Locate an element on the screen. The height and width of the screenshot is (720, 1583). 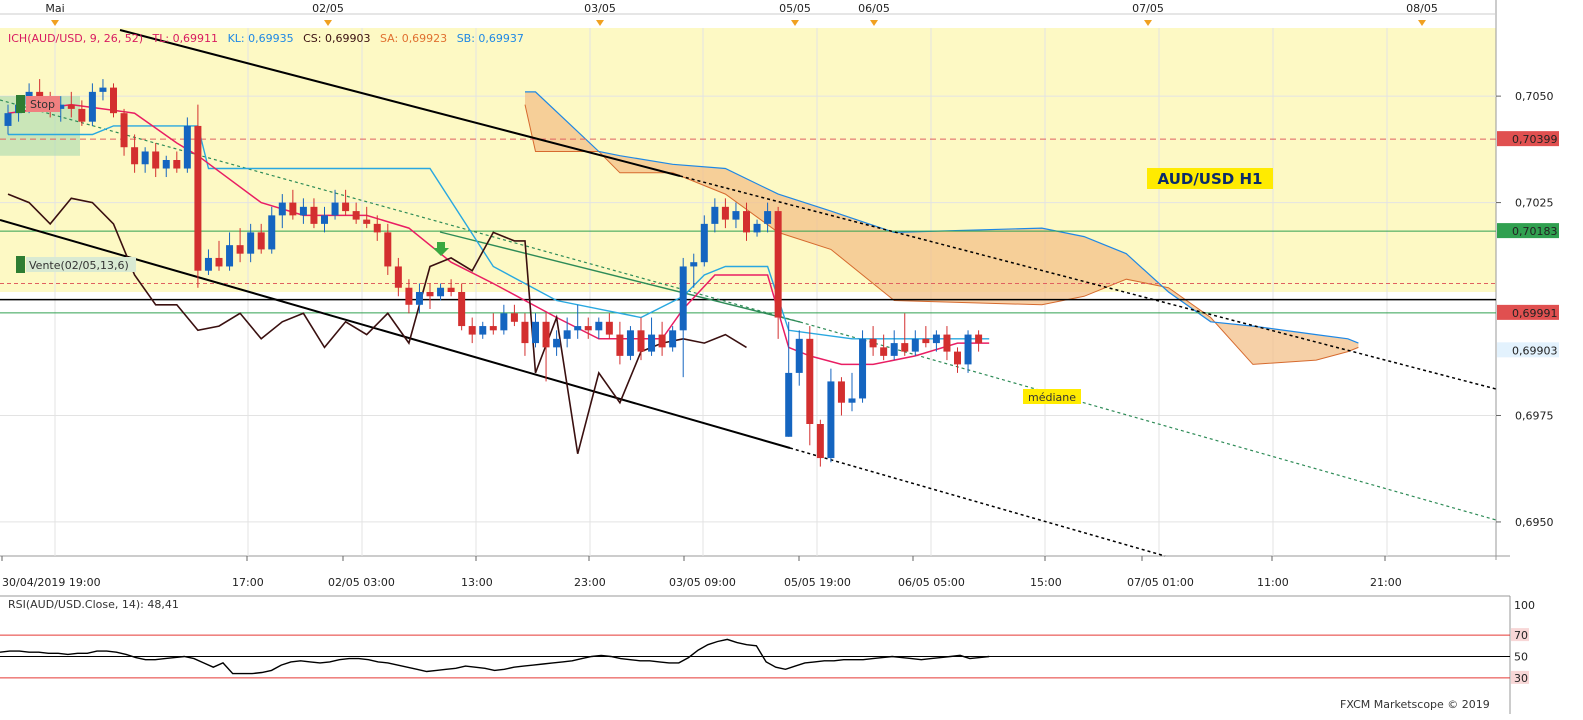
rsi-tick-label: 100 is located at coordinates (1524, 605).